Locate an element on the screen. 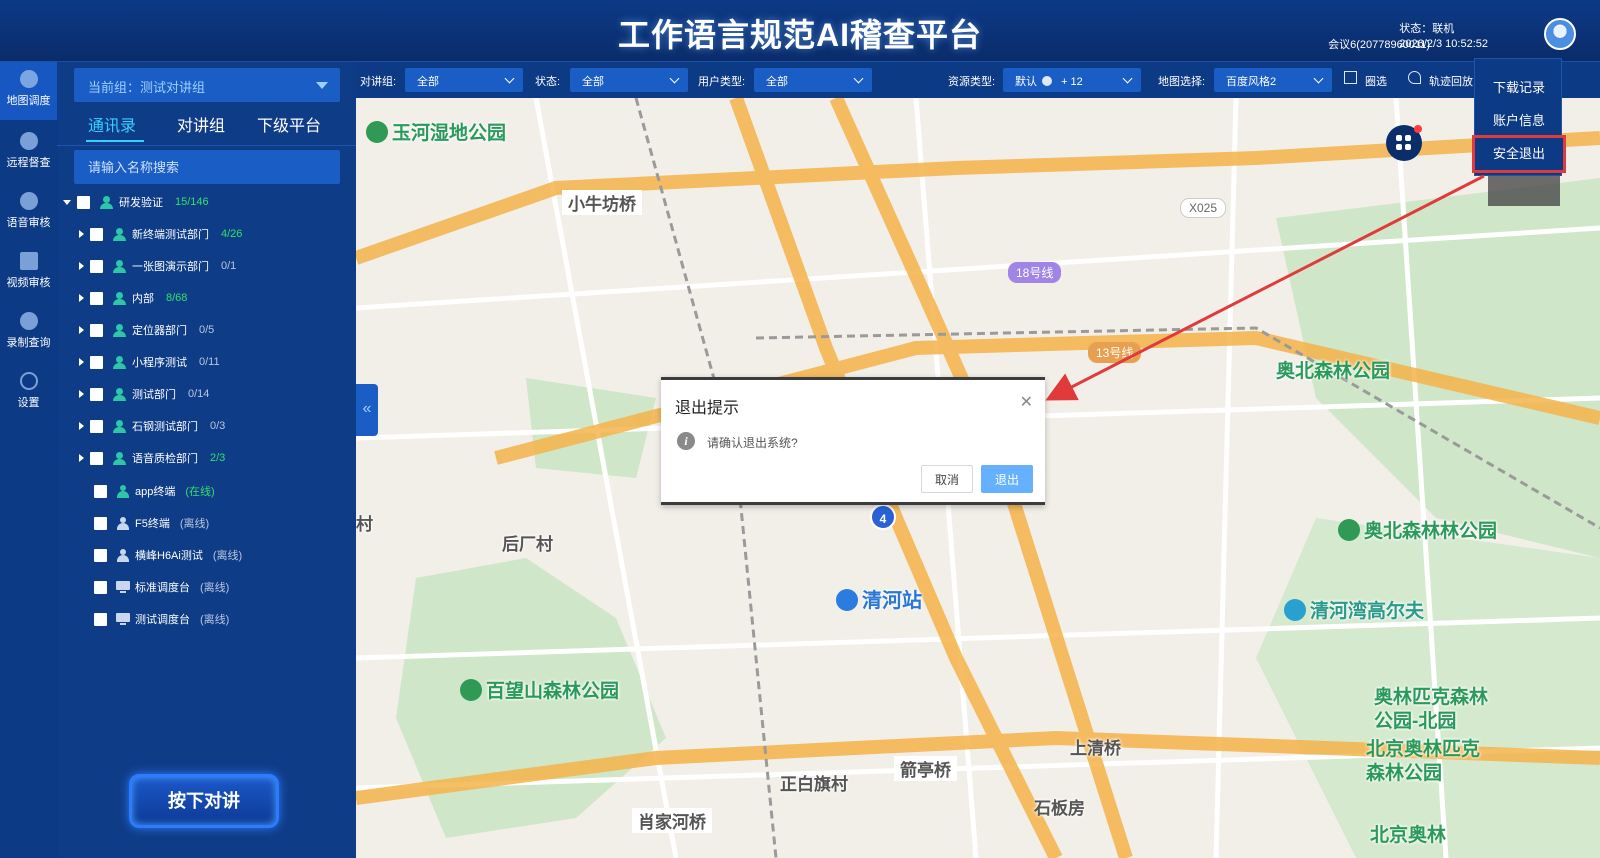  divider is located at coordinates (206, 145).